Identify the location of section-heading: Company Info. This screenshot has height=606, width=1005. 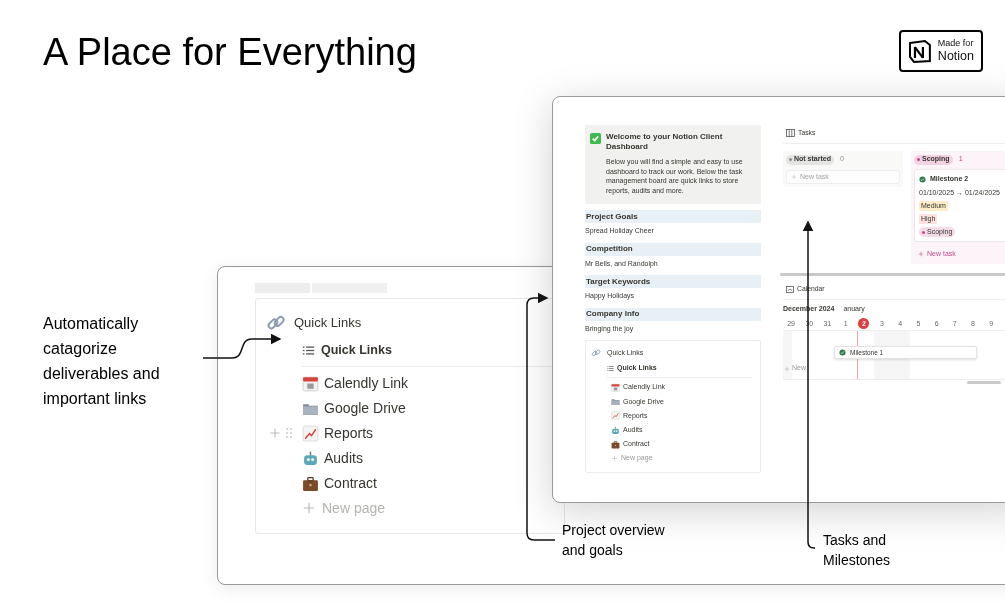
(673, 314).